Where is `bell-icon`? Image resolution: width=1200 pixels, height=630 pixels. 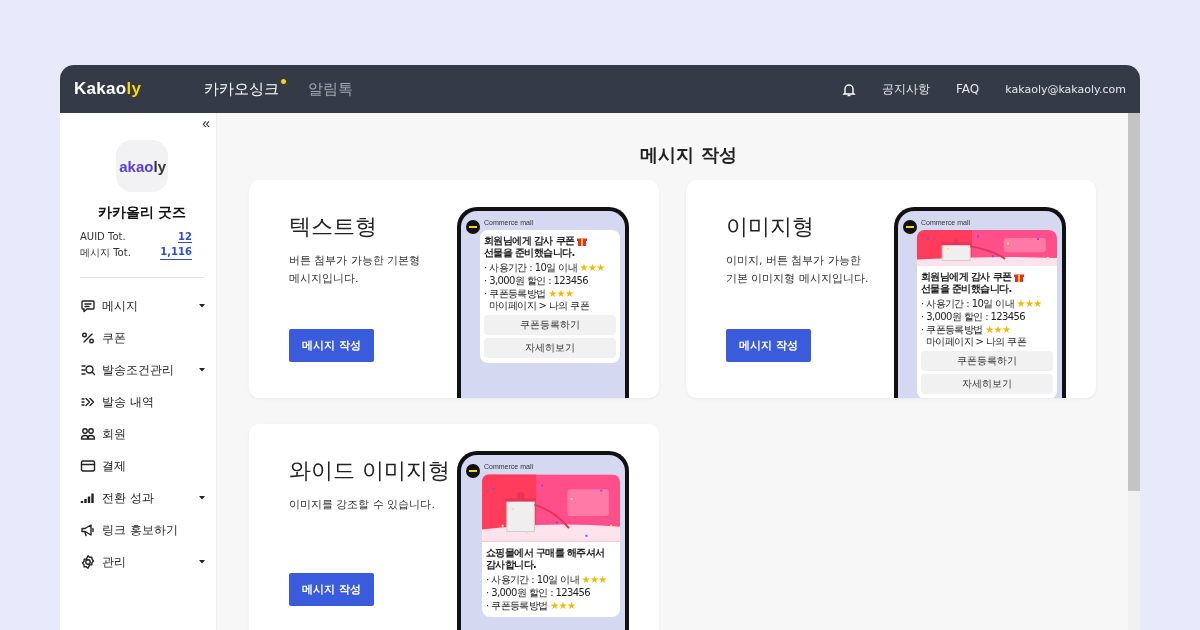 bell-icon is located at coordinates (849, 89).